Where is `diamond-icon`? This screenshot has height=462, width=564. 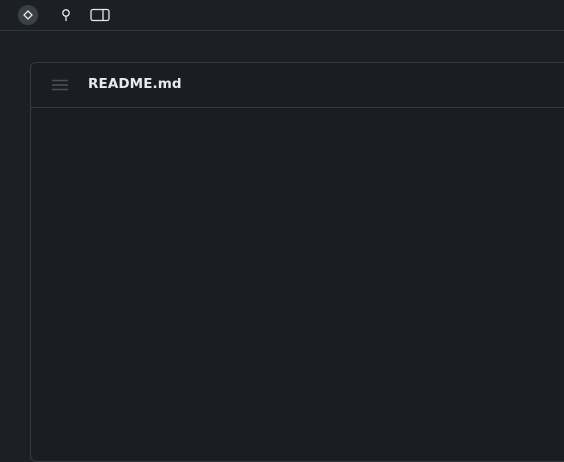 diamond-icon is located at coordinates (28, 15).